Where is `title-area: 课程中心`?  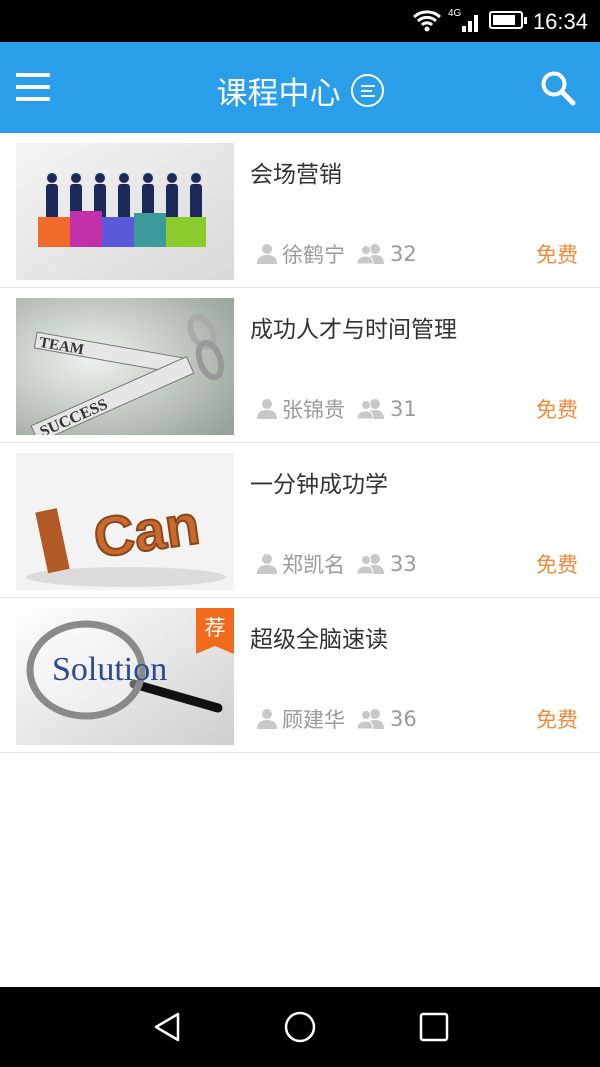
title-area: 课程中心 is located at coordinates (300, 90).